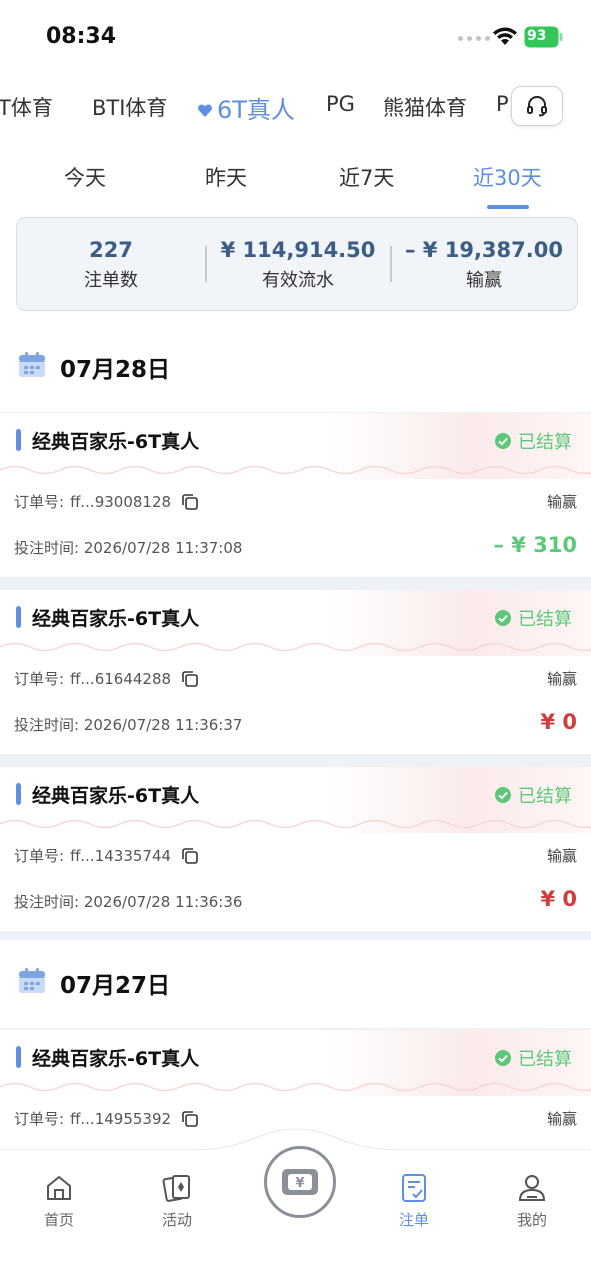  I want to click on tab-p: P, so click(502, 104).